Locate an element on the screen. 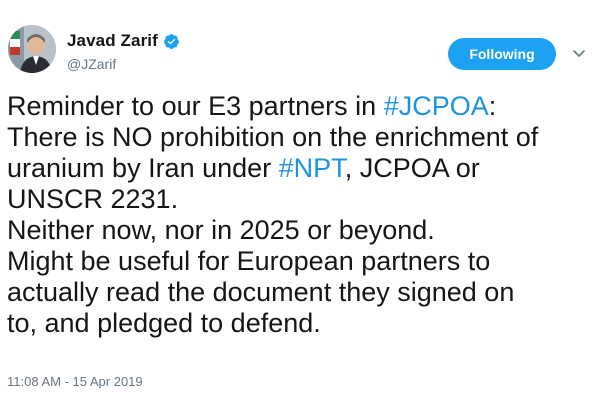  tweet-text-segment: : is located at coordinates (492, 106).